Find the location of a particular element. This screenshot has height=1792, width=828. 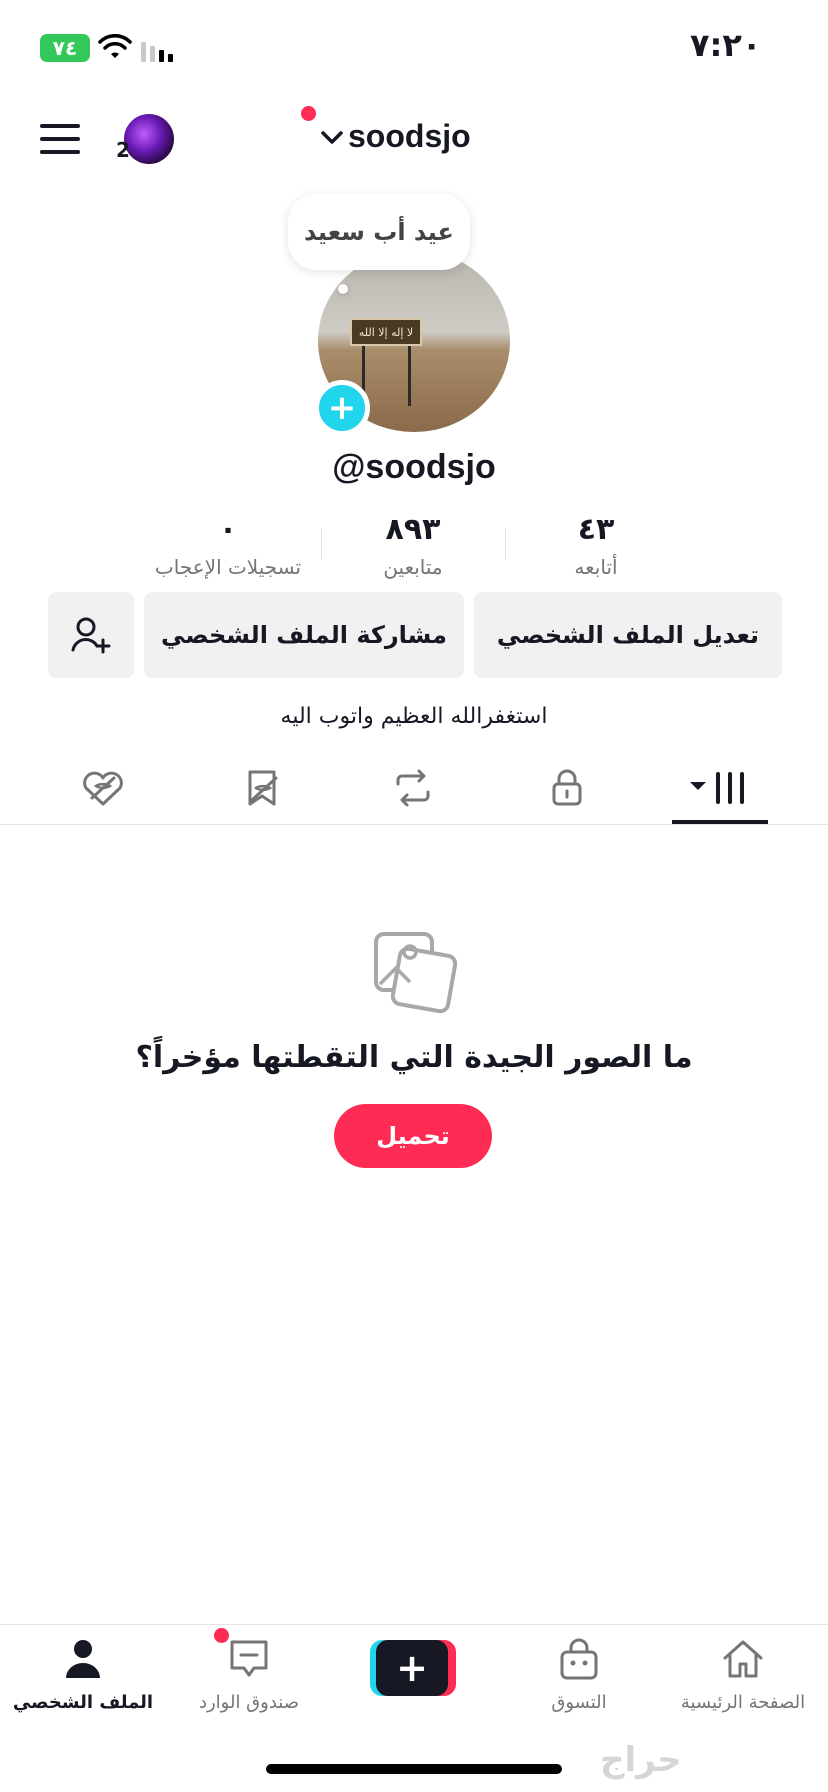

lock-icon is located at coordinates (567, 788).